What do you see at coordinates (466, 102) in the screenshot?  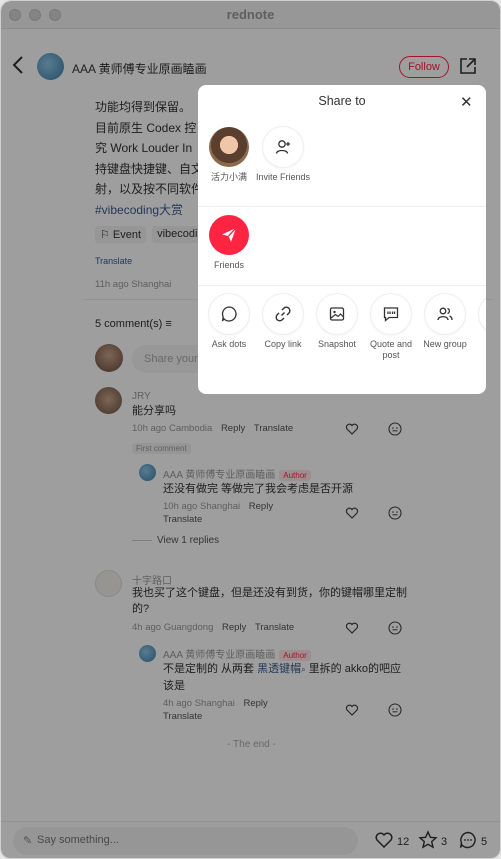 I see `close-icon: ✕` at bounding box center [466, 102].